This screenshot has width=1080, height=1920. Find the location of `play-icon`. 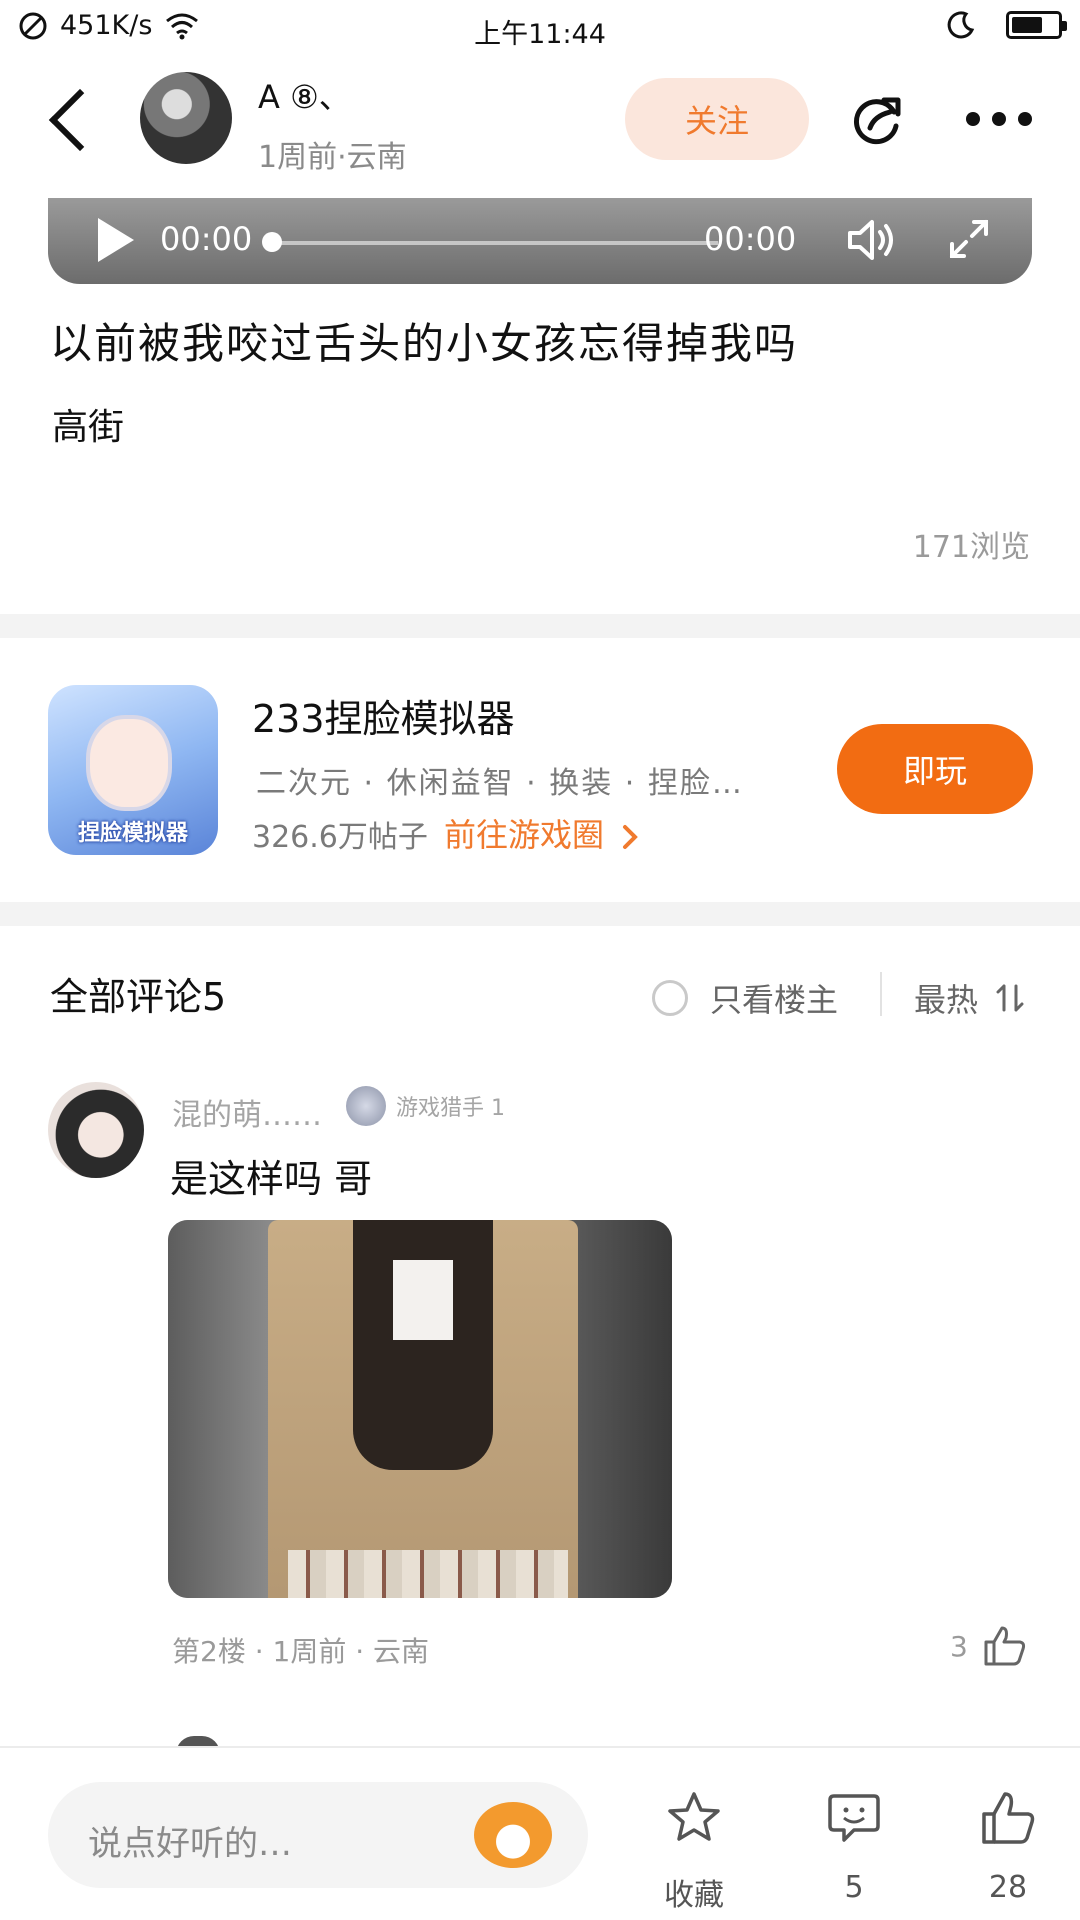

play-icon is located at coordinates (116, 240).